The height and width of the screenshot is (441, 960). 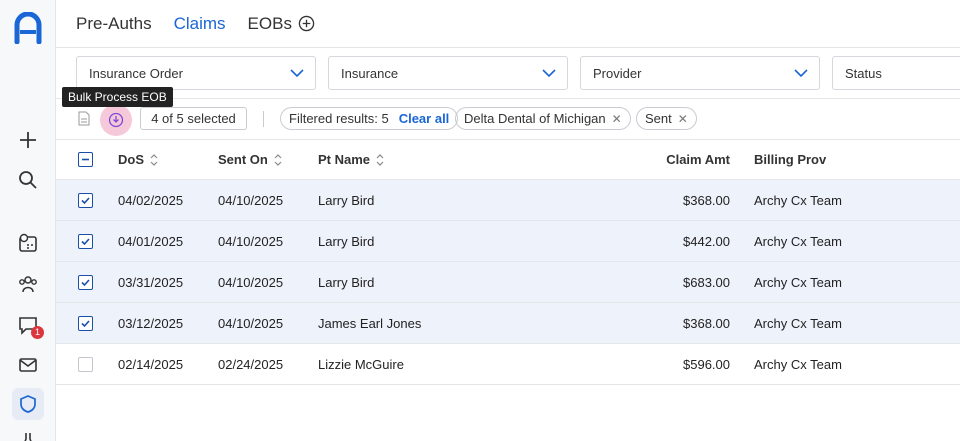 What do you see at coordinates (269, 23) in the screenshot?
I see `tab-eobs-label: EOBs` at bounding box center [269, 23].